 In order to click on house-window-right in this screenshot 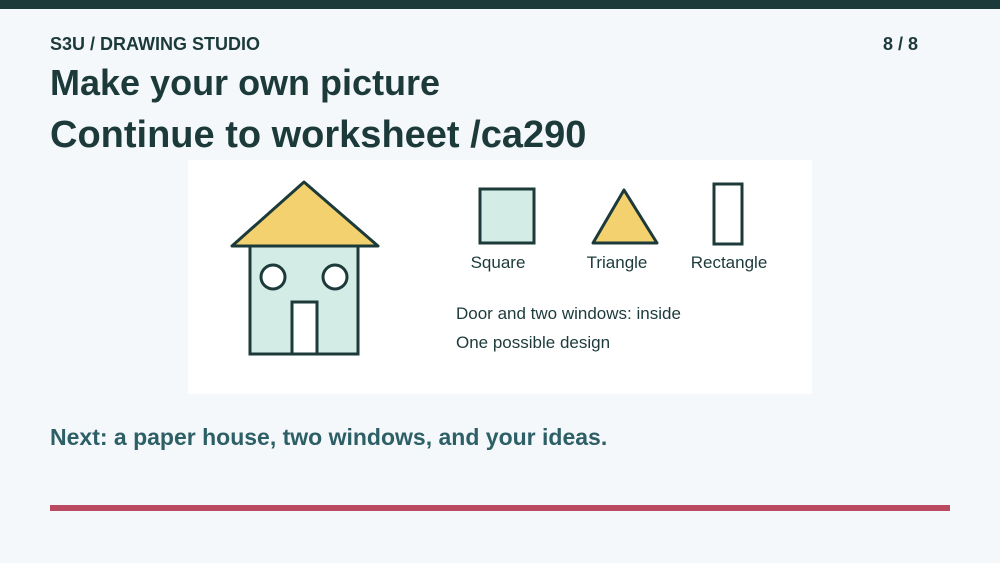, I will do `click(335, 277)`.